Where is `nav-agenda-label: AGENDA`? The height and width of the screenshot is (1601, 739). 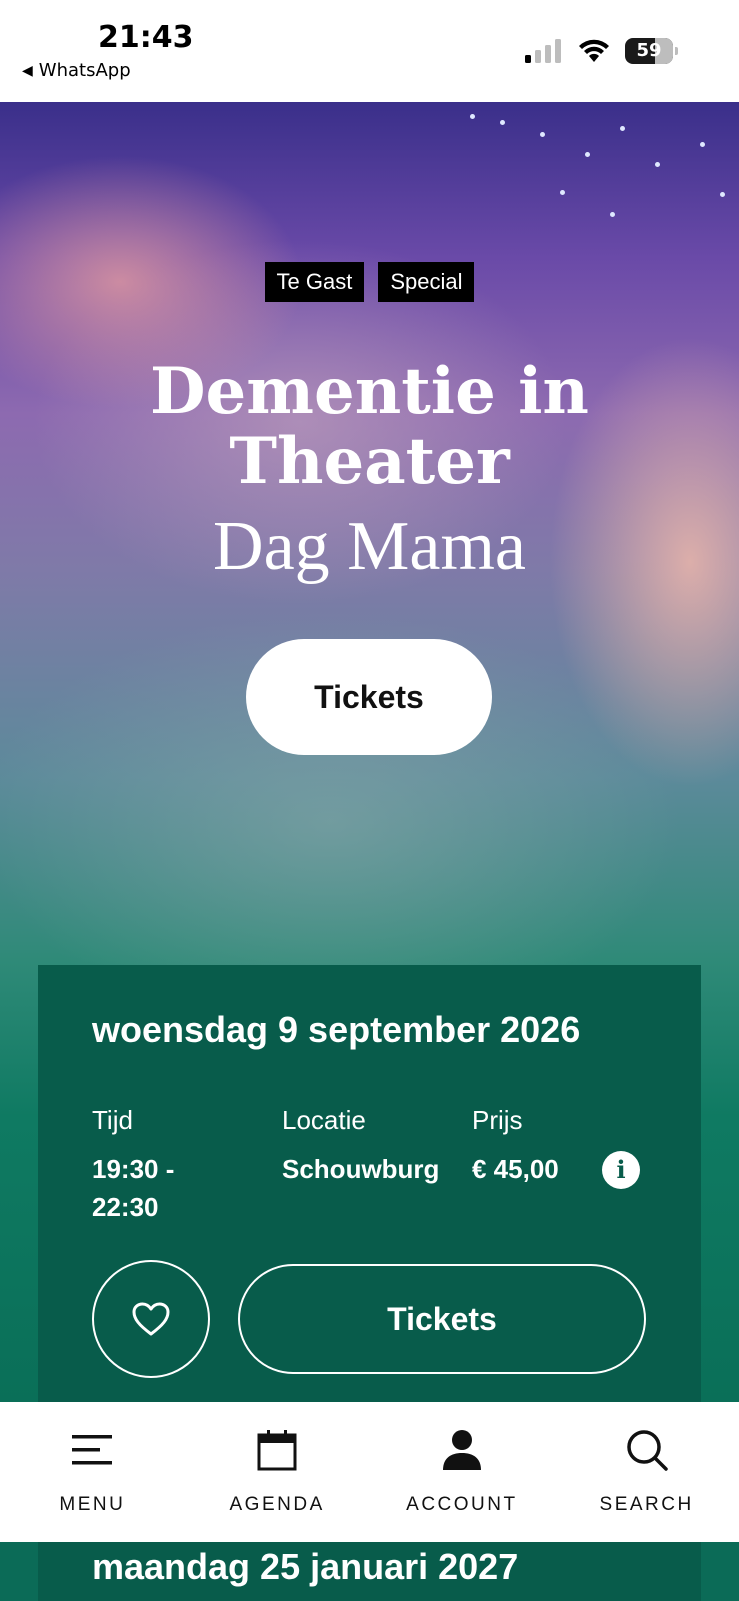 nav-agenda-label: AGENDA is located at coordinates (277, 1504).